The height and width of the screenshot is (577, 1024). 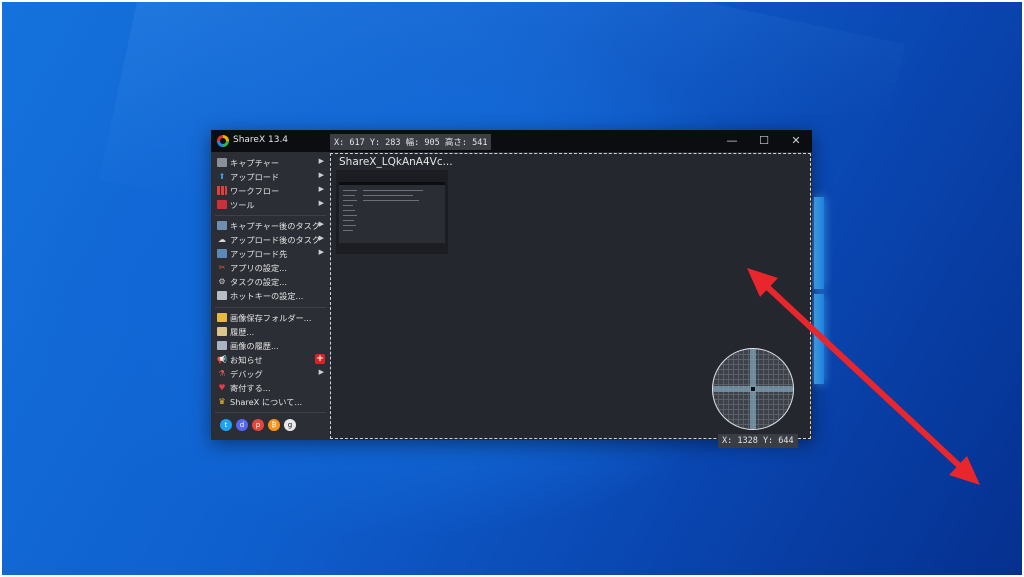 What do you see at coordinates (261, 140) in the screenshot?
I see `window-title: ShareX 13.4` at bounding box center [261, 140].